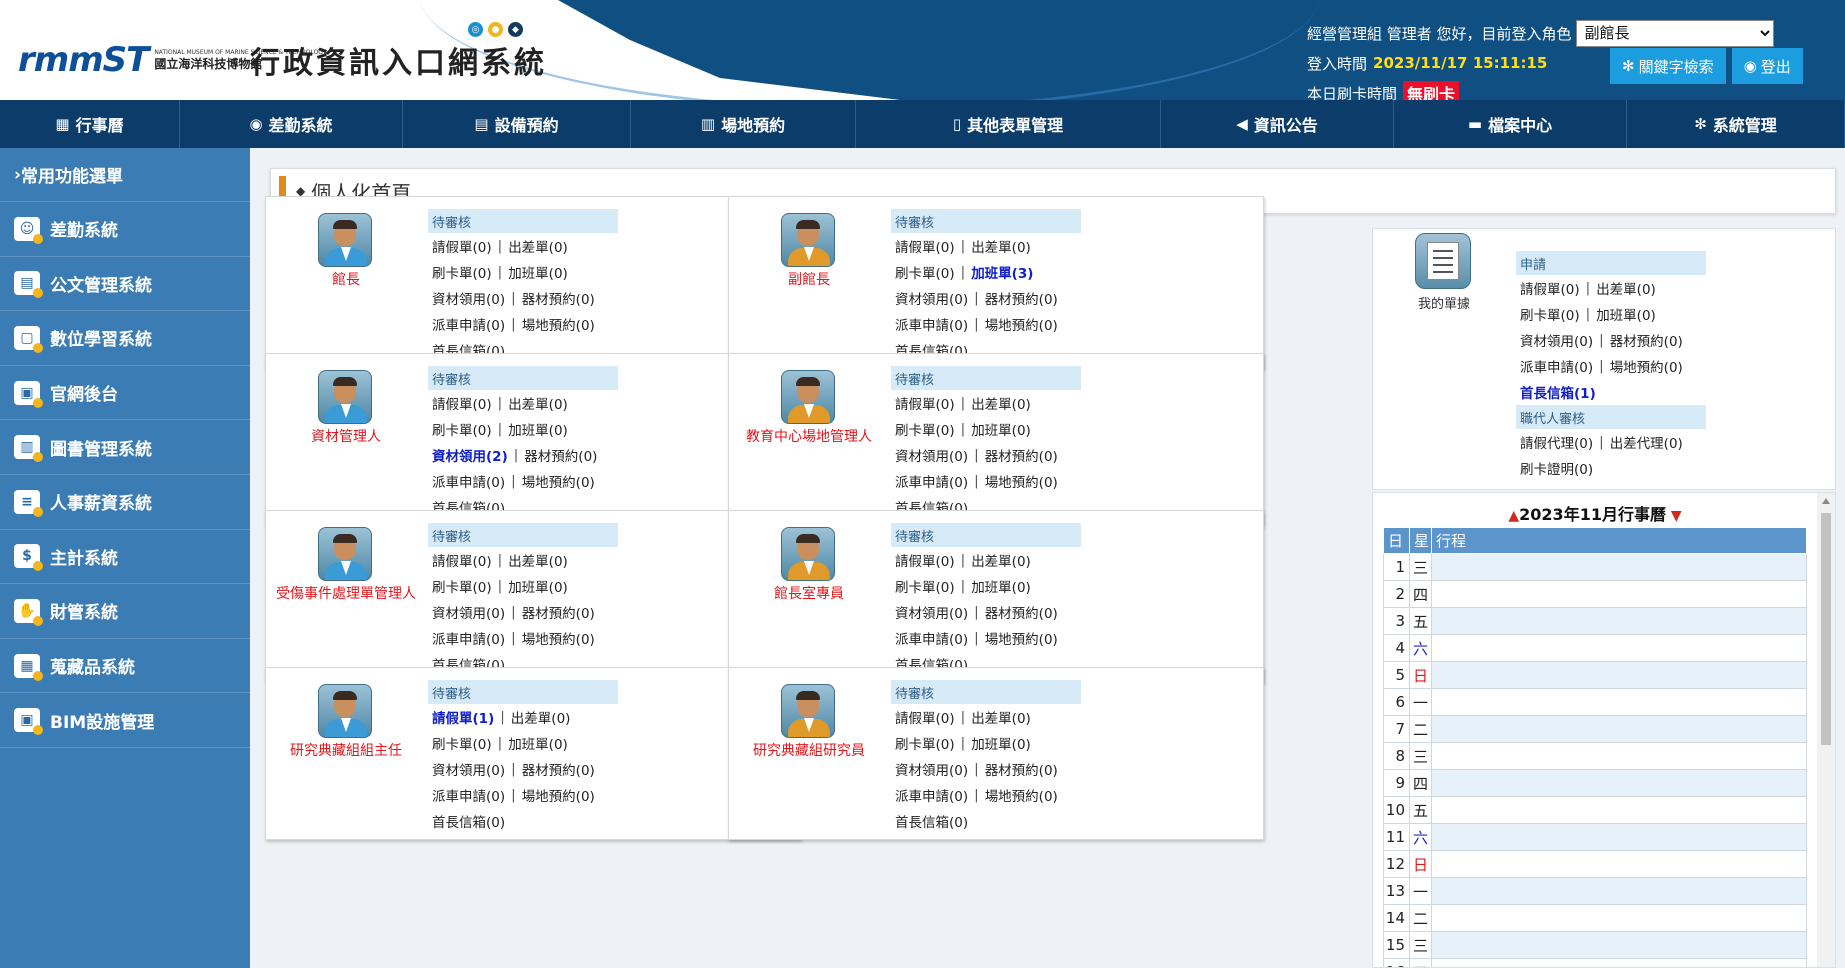  Describe the element at coordinates (1767, 66) in the screenshot. I see `logout-button: ◉ 登出` at that location.